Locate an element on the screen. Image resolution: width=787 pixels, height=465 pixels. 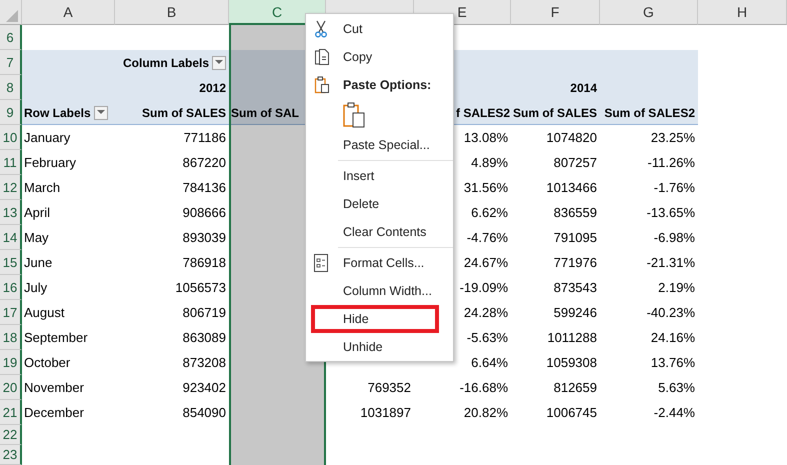
table-cell: 2.19% is located at coordinates (676, 287).